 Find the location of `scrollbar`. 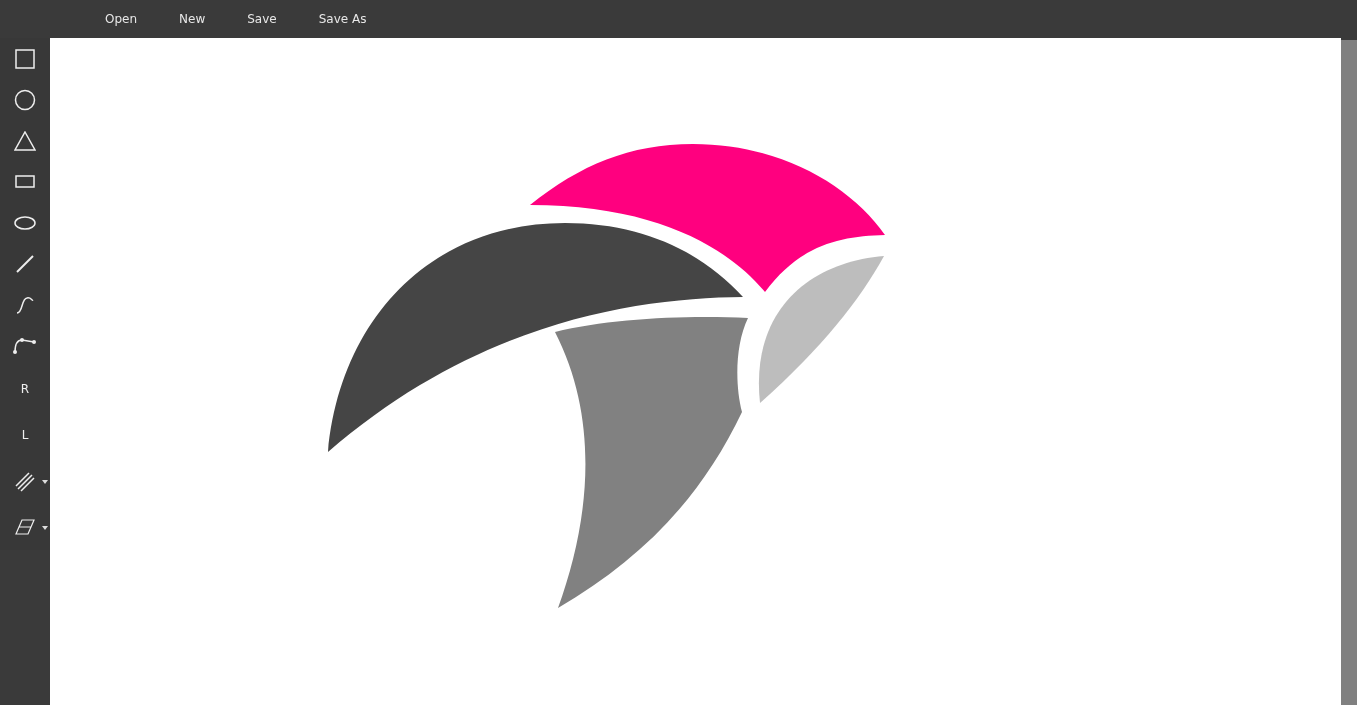

scrollbar is located at coordinates (1349, 372).